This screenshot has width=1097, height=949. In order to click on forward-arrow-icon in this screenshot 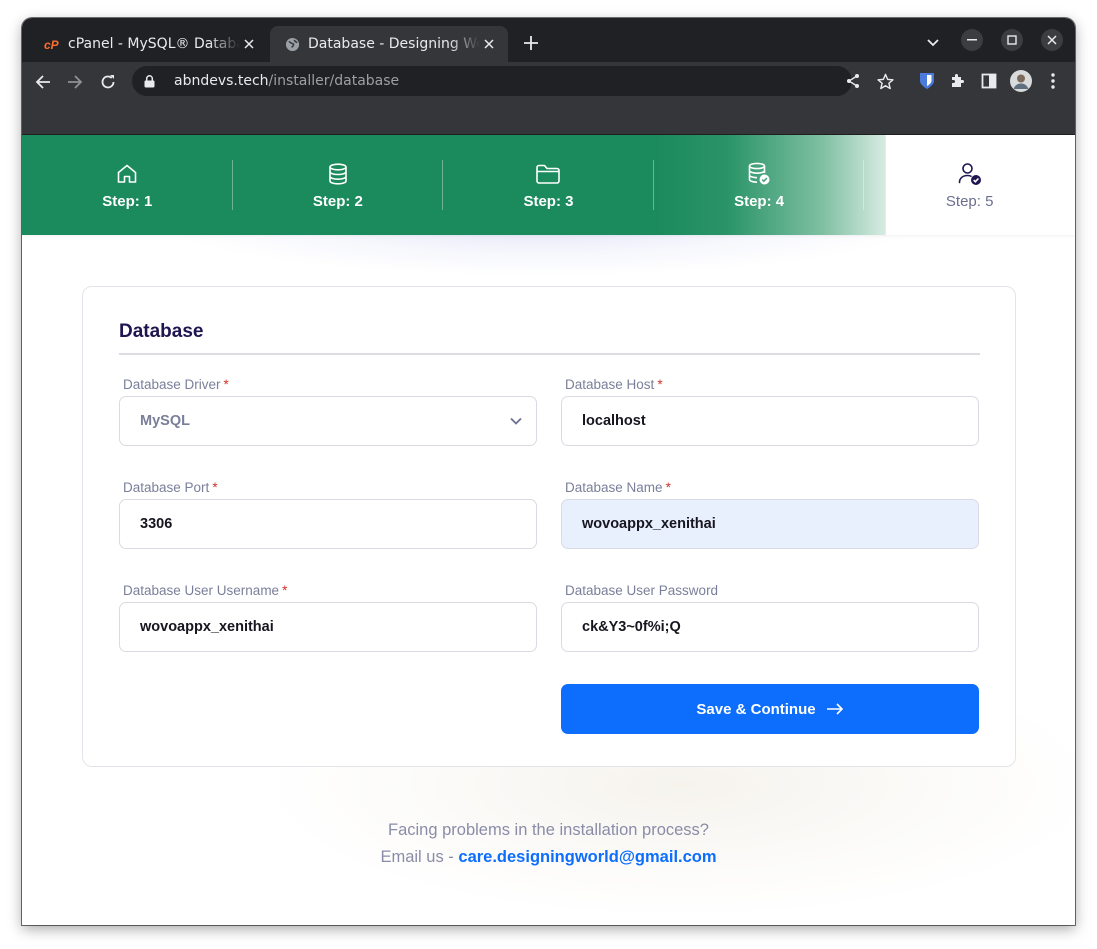, I will do `click(75, 82)`.